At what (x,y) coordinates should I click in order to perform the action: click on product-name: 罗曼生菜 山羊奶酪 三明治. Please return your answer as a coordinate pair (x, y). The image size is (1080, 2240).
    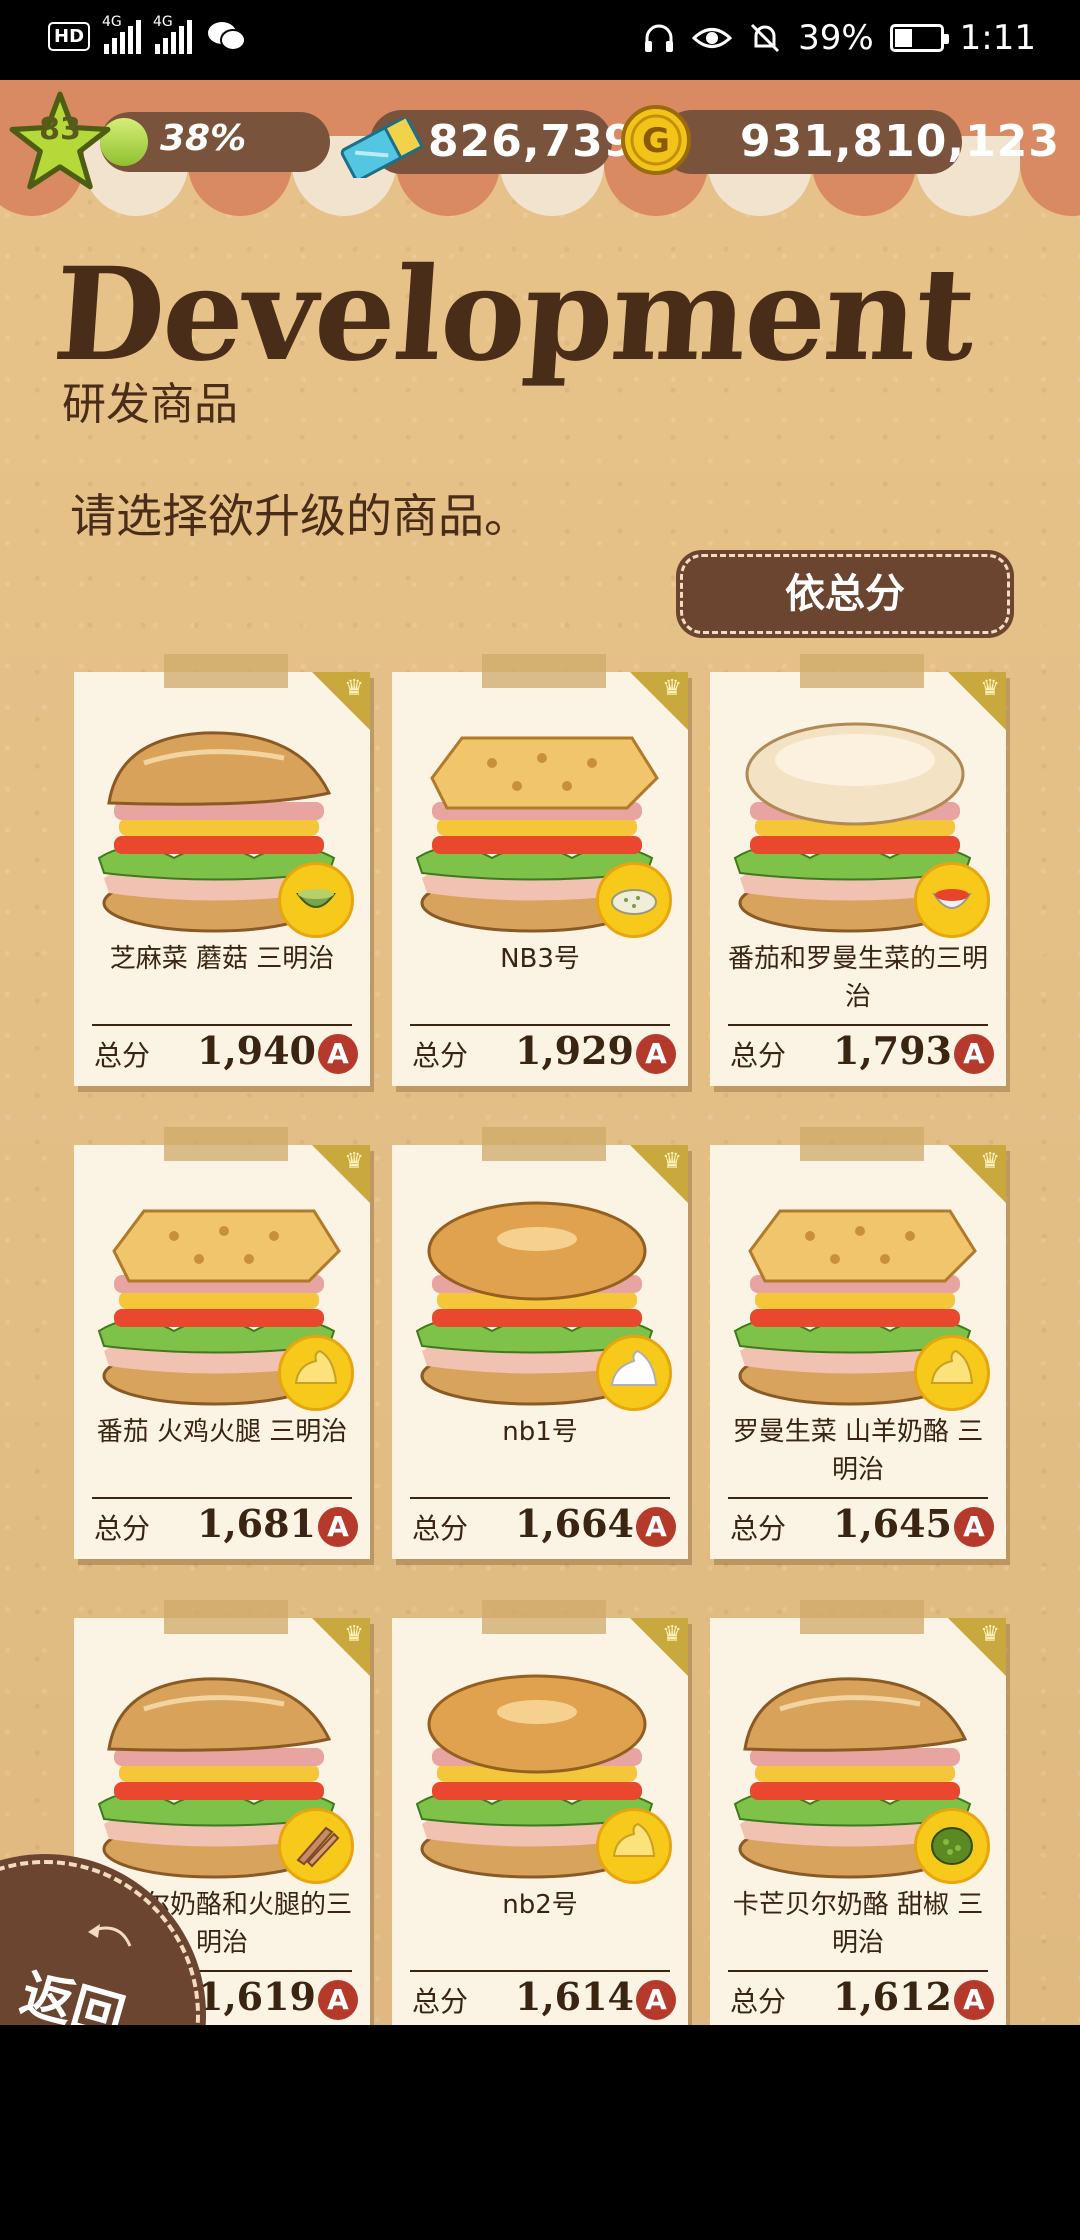
    Looking at the image, I should click on (858, 1451).